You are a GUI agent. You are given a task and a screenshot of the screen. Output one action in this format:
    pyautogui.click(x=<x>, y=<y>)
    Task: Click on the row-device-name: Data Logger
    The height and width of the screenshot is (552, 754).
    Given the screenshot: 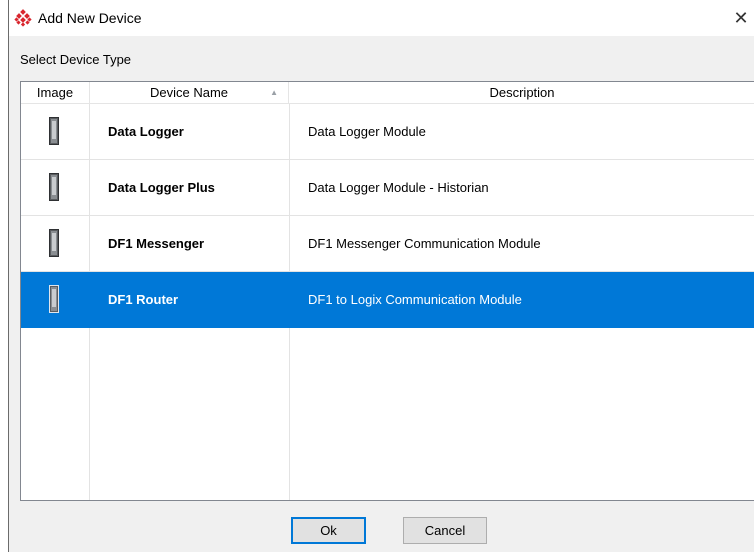 What is the action you would take?
    pyautogui.click(x=146, y=131)
    